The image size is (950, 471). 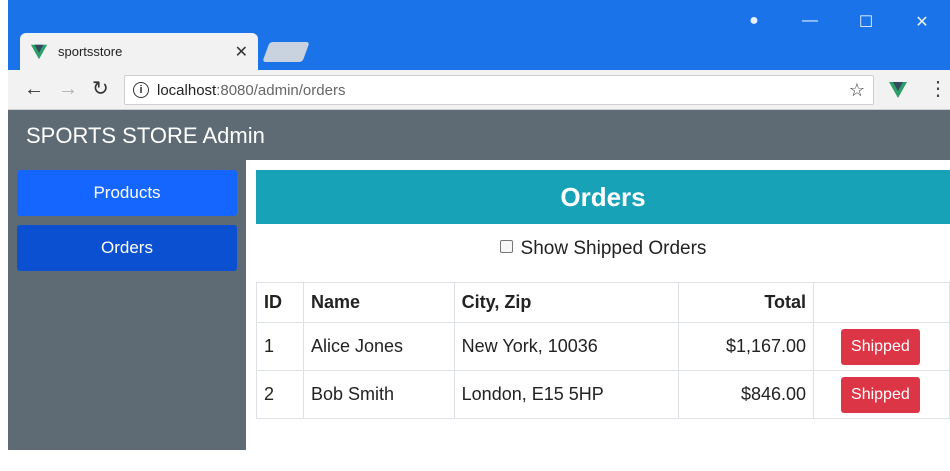 What do you see at coordinates (866, 22) in the screenshot?
I see `maximize-icon: ☐` at bounding box center [866, 22].